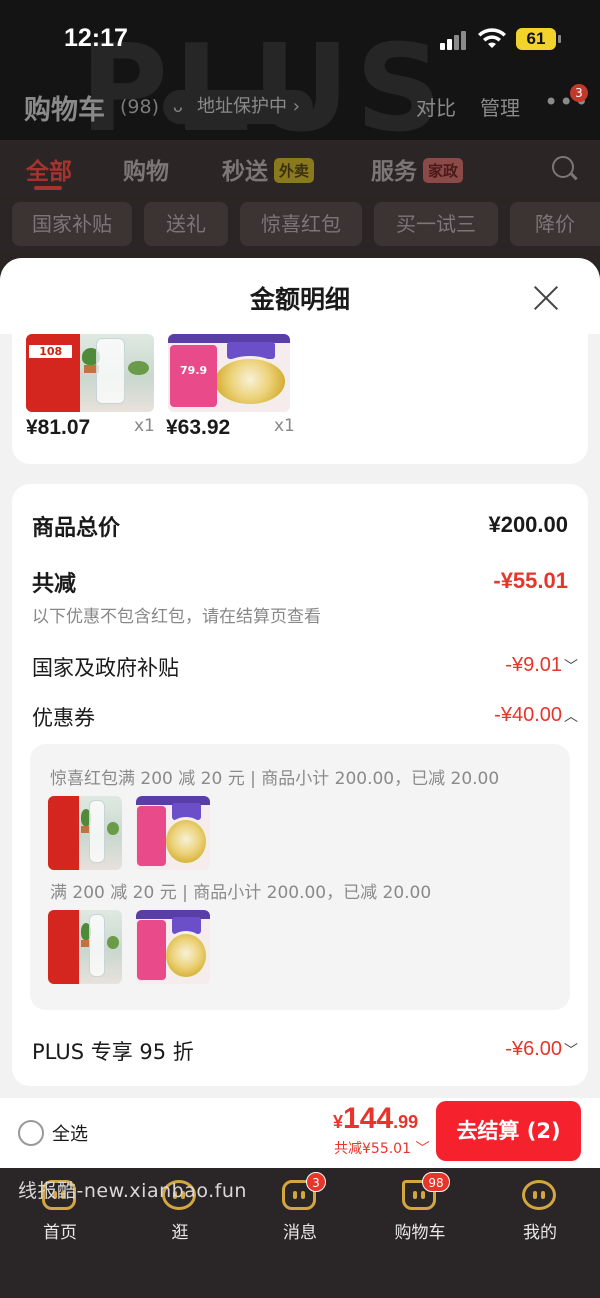 The width and height of the screenshot is (600, 1298). What do you see at coordinates (72, 224) in the screenshot?
I see `chip-national-subsidy: 国家补贴` at bounding box center [72, 224].